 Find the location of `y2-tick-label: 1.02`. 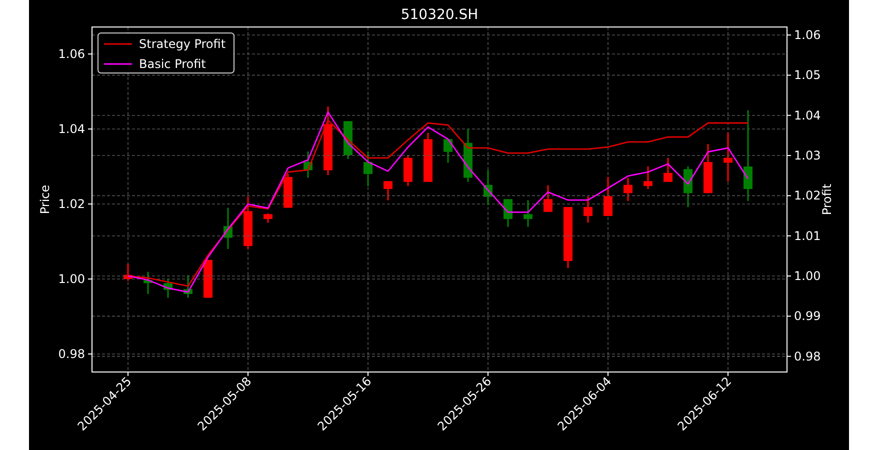

y2-tick-label: 1.02 is located at coordinates (807, 195).